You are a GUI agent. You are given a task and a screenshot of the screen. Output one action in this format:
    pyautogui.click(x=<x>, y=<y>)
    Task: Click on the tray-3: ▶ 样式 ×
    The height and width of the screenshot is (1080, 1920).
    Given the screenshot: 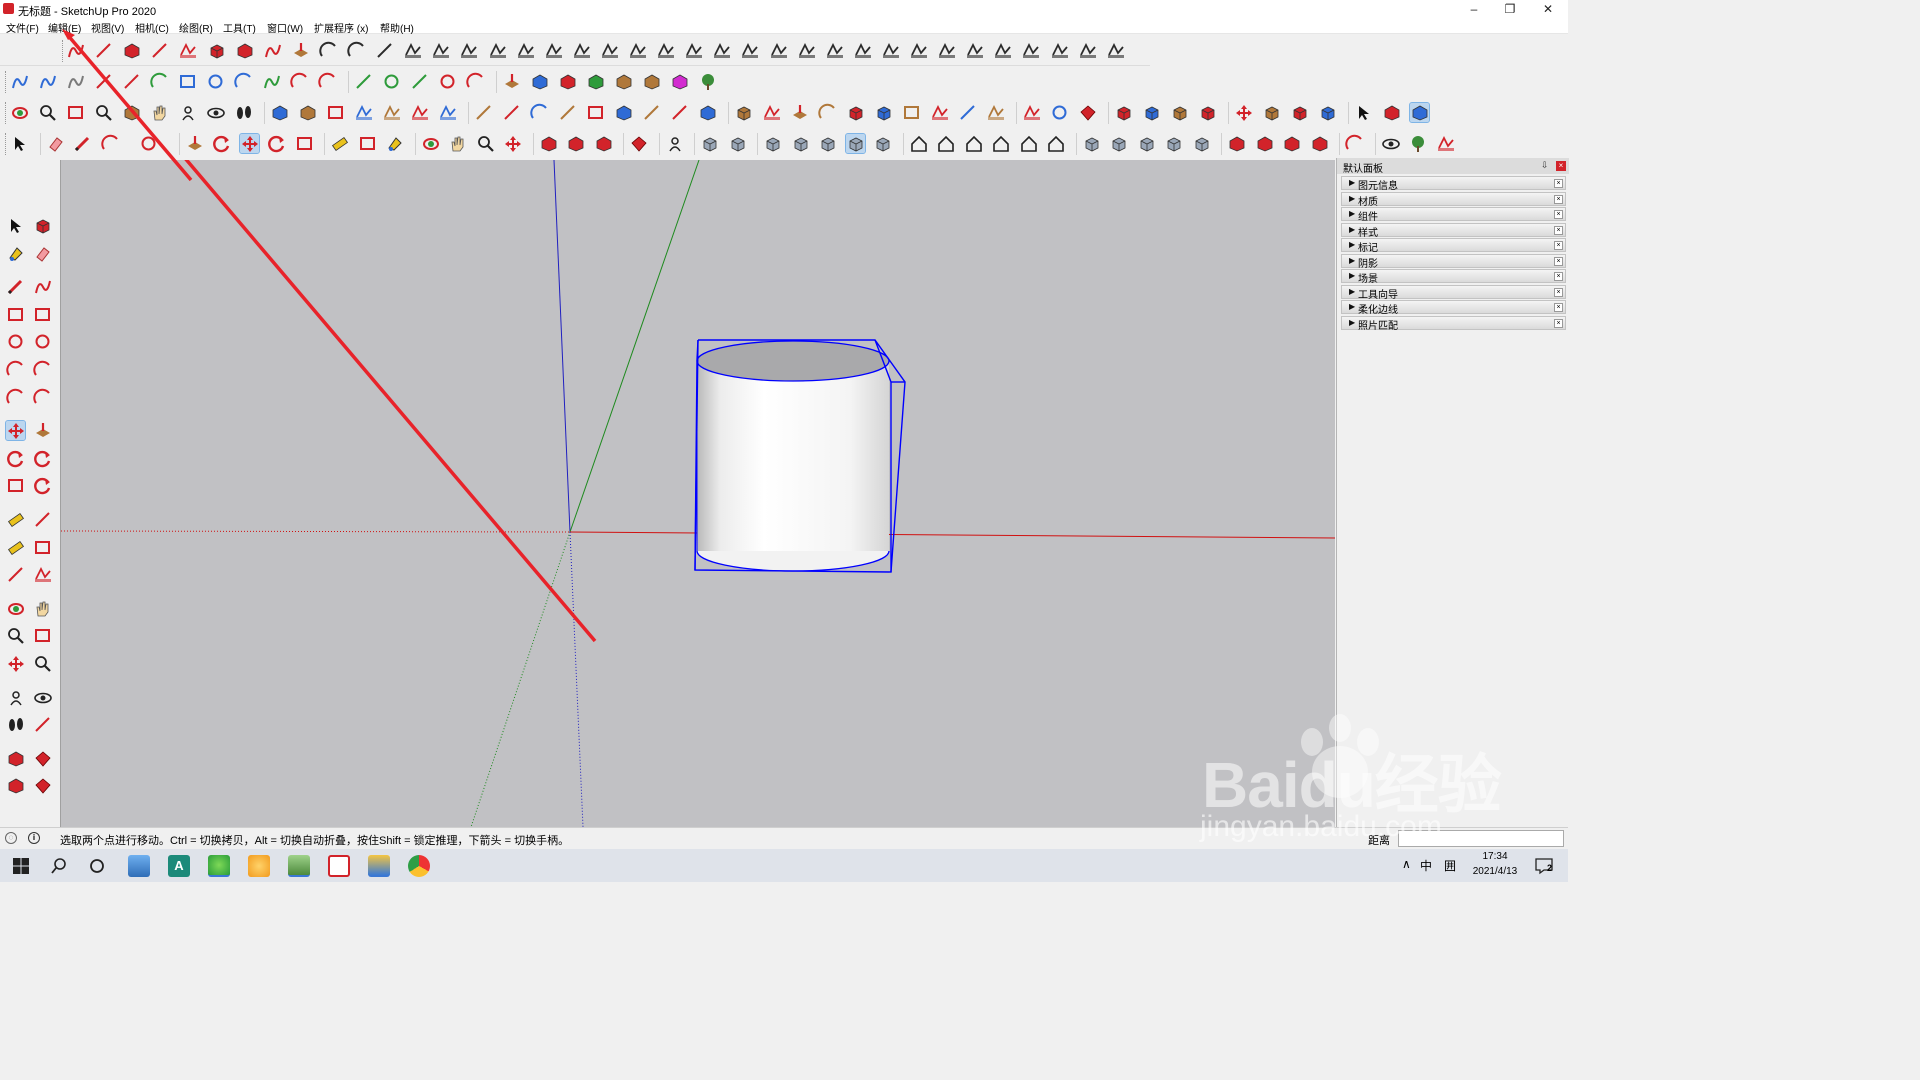 What is the action you would take?
    pyautogui.click(x=1453, y=230)
    